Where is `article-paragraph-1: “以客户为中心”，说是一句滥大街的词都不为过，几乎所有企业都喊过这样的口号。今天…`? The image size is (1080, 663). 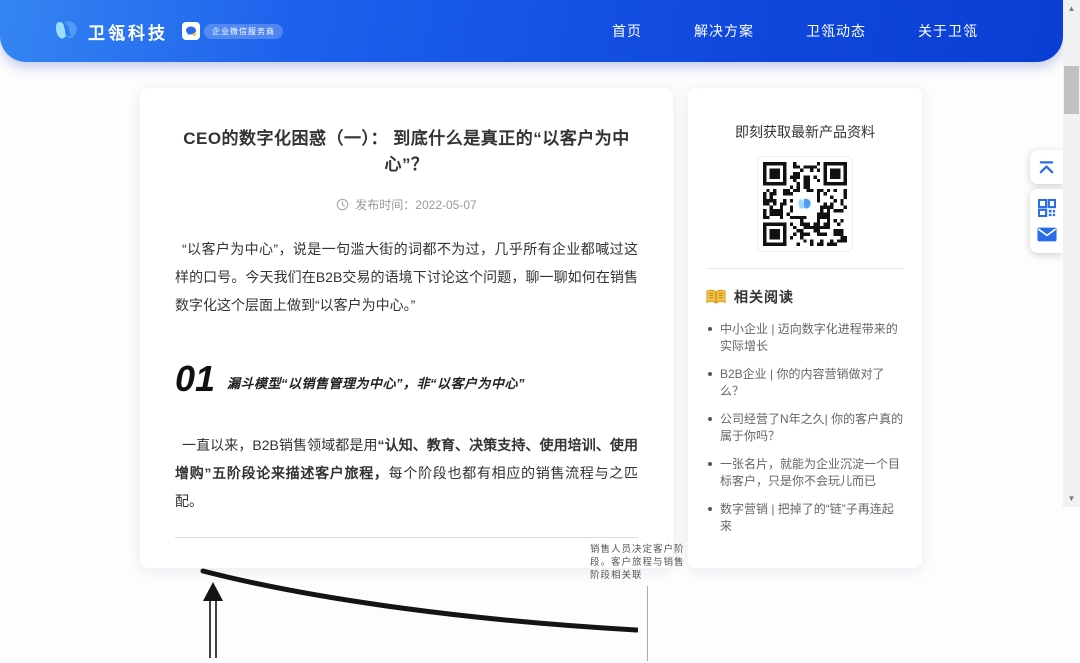 article-paragraph-1: “以客户为中心”，说是一句滥大街的词都不为过，几乎所有企业都喊过这样的口号。今天… is located at coordinates (406, 277).